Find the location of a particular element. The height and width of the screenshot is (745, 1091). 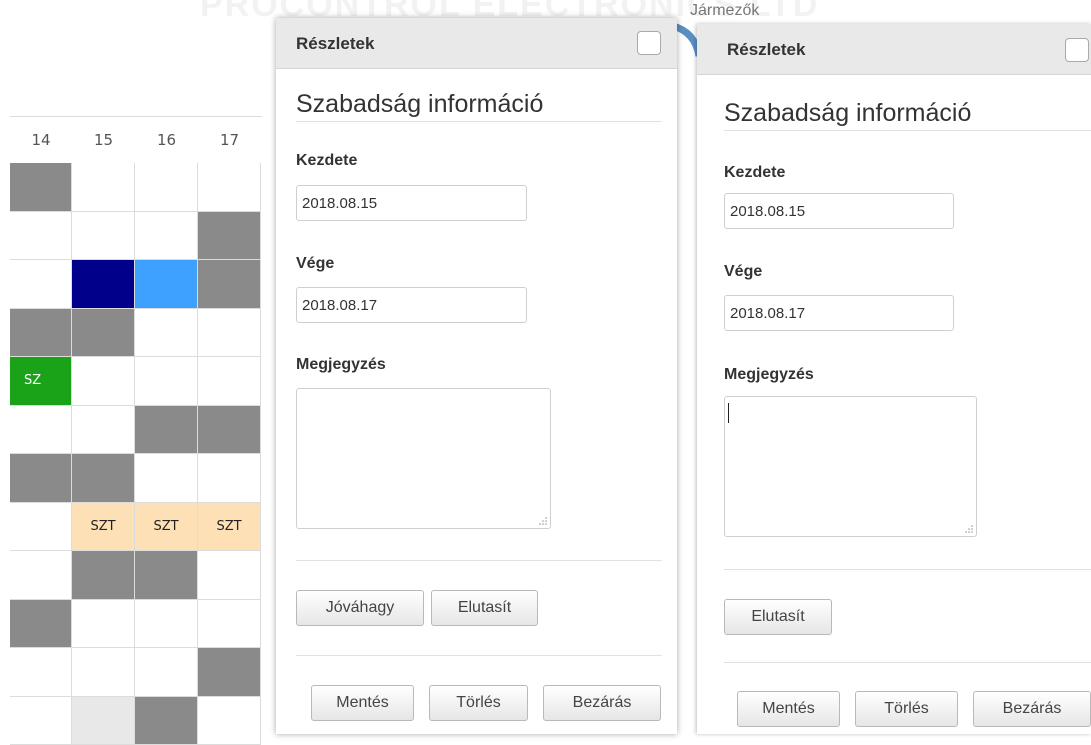

calendar-cell: SZ is located at coordinates (41, 381).